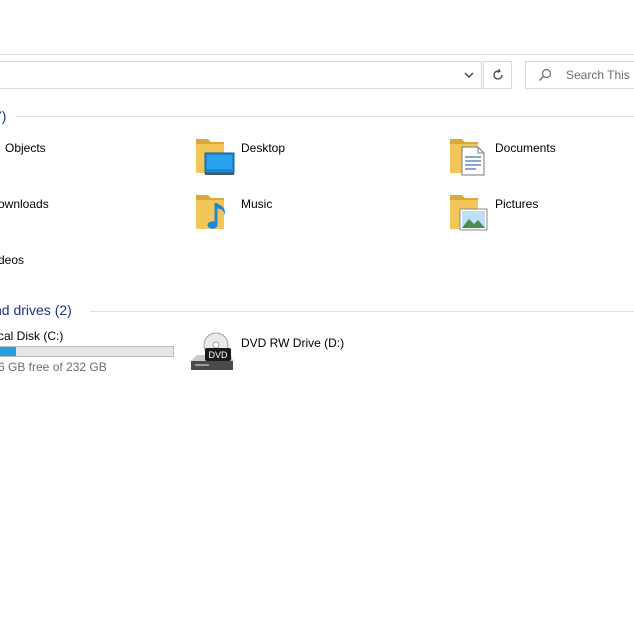 The height and width of the screenshot is (634, 634). What do you see at coordinates (87, 351) in the screenshot?
I see `drive-c-usage-bar` at bounding box center [87, 351].